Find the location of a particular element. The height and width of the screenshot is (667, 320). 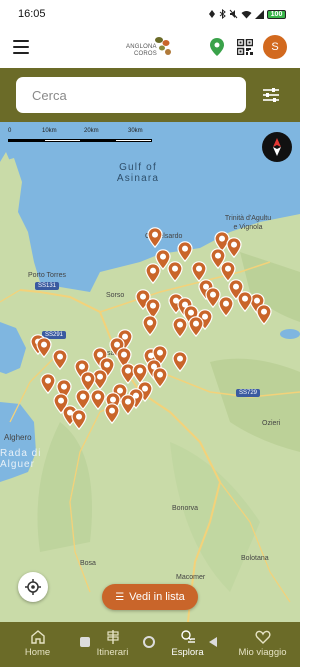

status-icons: 100 is located at coordinates (247, 14).